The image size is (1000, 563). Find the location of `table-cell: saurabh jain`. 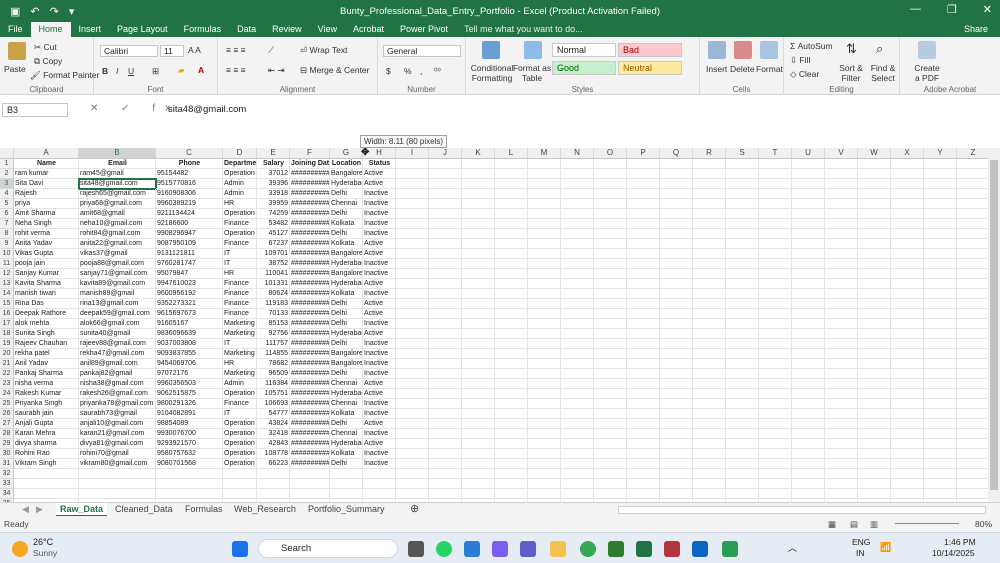

table-cell: saurabh jain is located at coordinates (46, 414).